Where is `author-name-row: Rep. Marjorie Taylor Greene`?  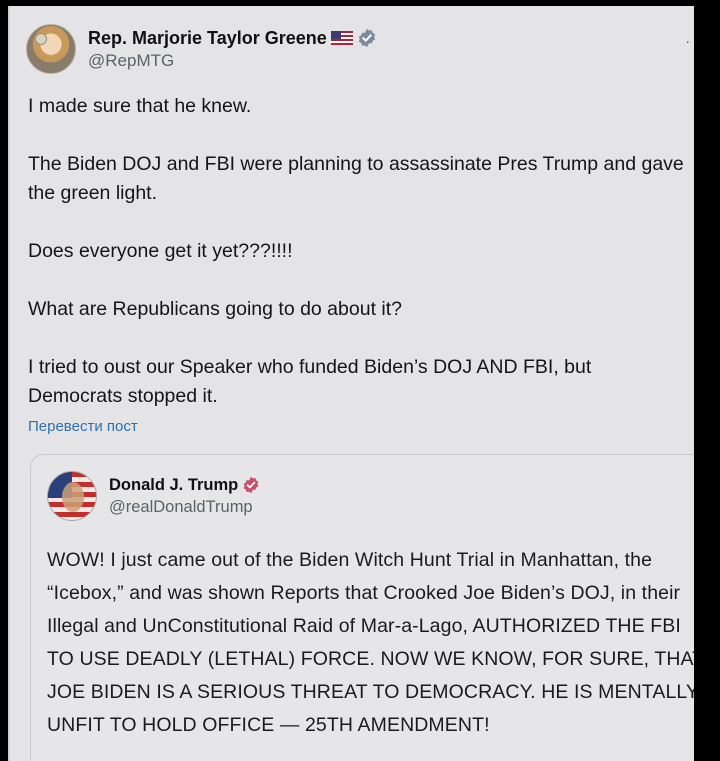
author-name-row: Rep. Marjorie Taylor Greene is located at coordinates (232, 38).